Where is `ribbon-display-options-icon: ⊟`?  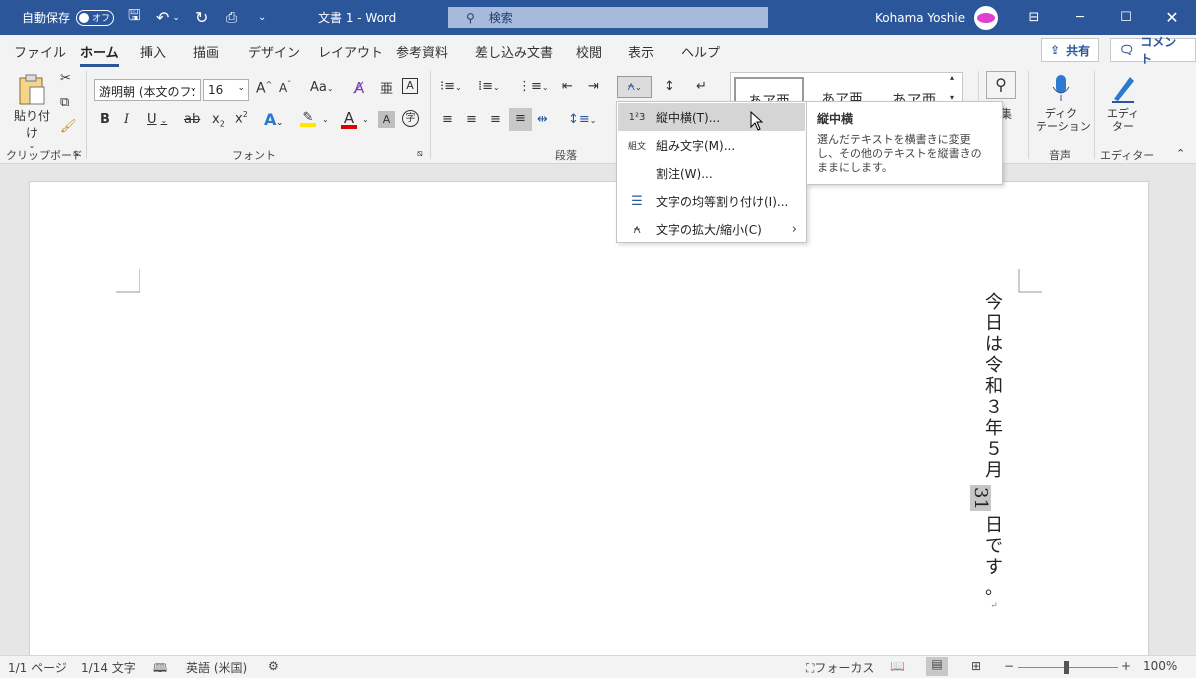 ribbon-display-options-icon: ⊟ is located at coordinates (1034, 17).